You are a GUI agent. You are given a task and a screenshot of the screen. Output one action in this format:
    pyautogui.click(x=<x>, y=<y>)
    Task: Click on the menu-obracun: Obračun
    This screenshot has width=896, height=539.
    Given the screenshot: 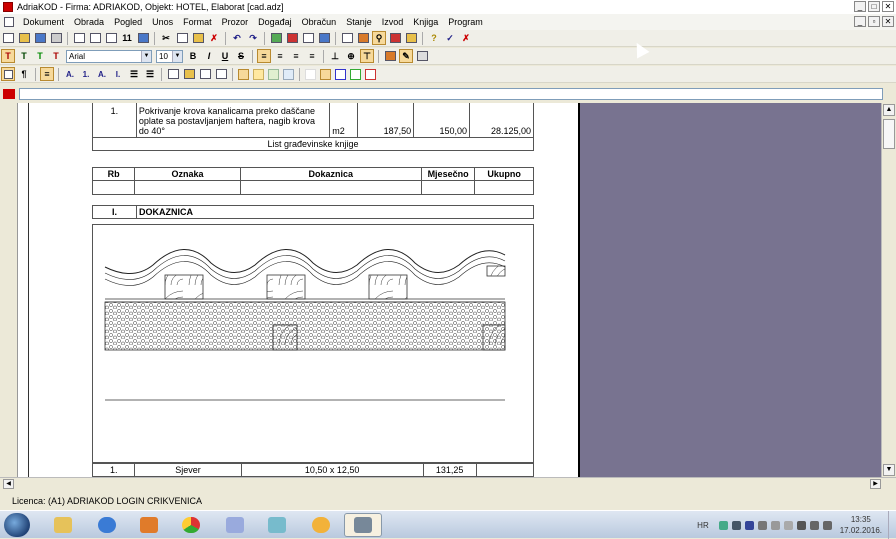 What is the action you would take?
    pyautogui.click(x=319, y=22)
    